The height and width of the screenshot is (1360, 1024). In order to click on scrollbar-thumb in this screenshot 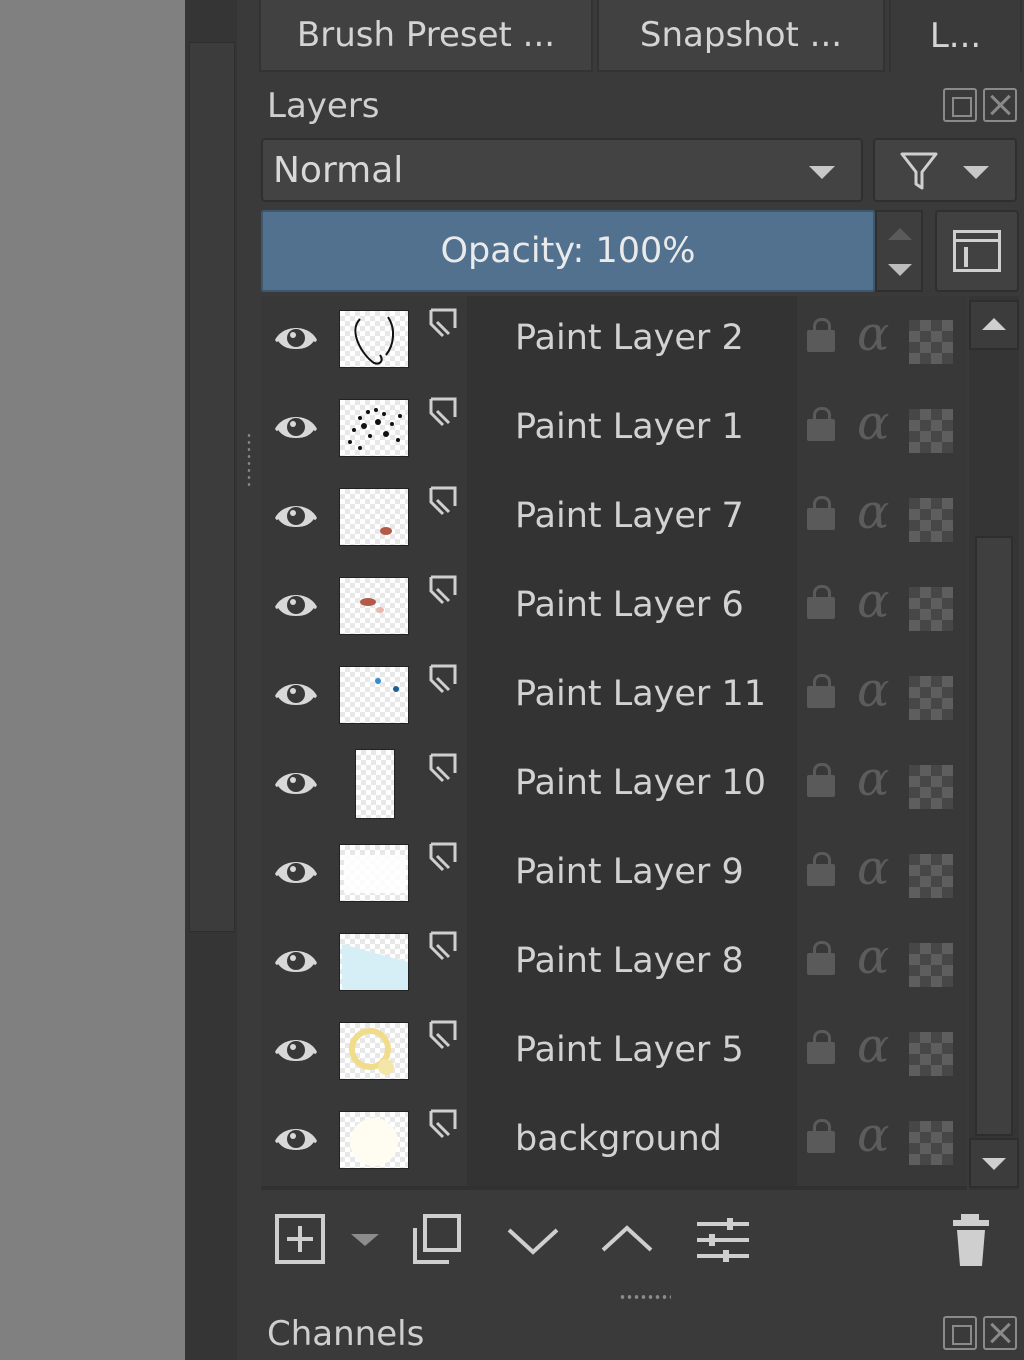, I will do `click(994, 836)`.